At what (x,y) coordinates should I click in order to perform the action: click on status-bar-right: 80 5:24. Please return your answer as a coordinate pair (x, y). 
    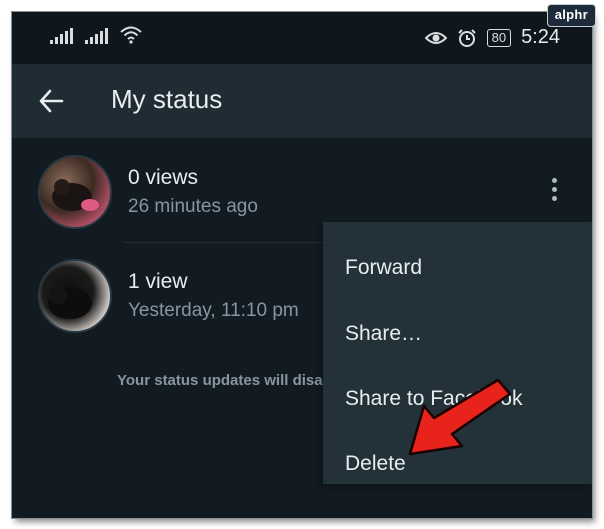
    Looking at the image, I should click on (492, 37).